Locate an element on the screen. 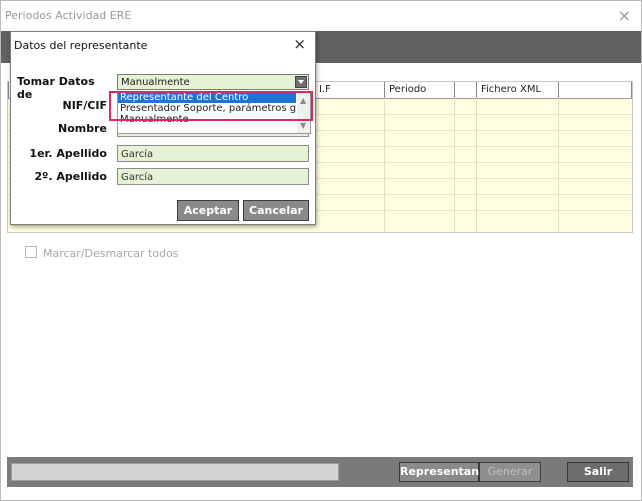 The image size is (642, 501). chevron-up-icon: ▲ is located at coordinates (303, 100).